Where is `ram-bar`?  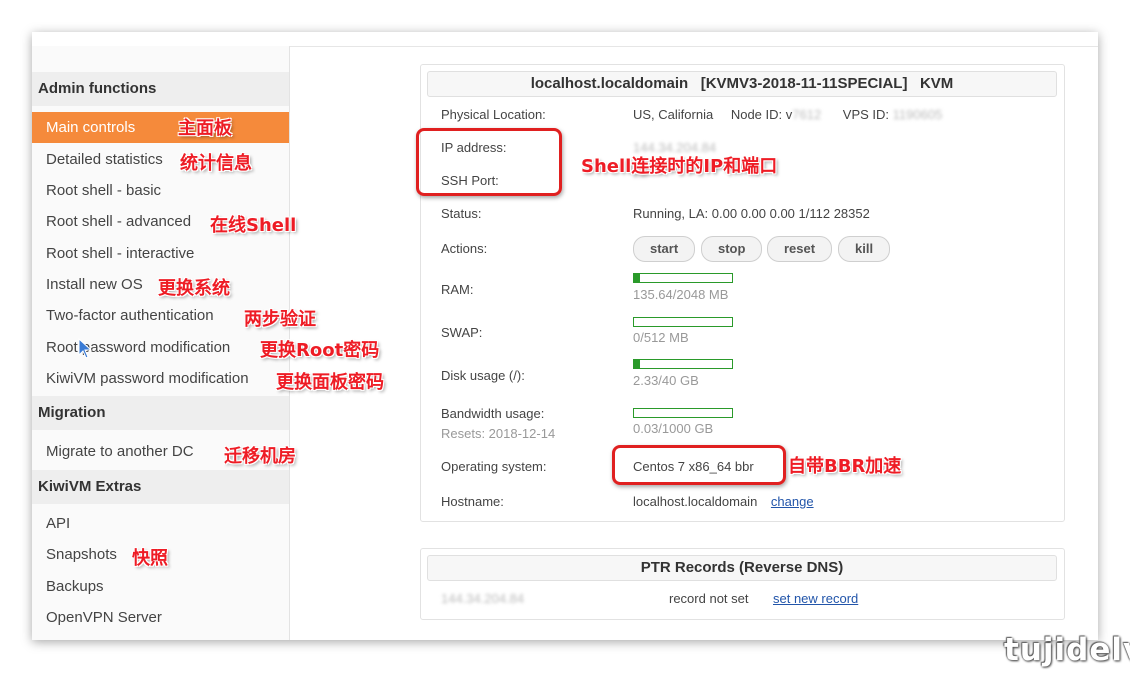
ram-bar is located at coordinates (683, 278).